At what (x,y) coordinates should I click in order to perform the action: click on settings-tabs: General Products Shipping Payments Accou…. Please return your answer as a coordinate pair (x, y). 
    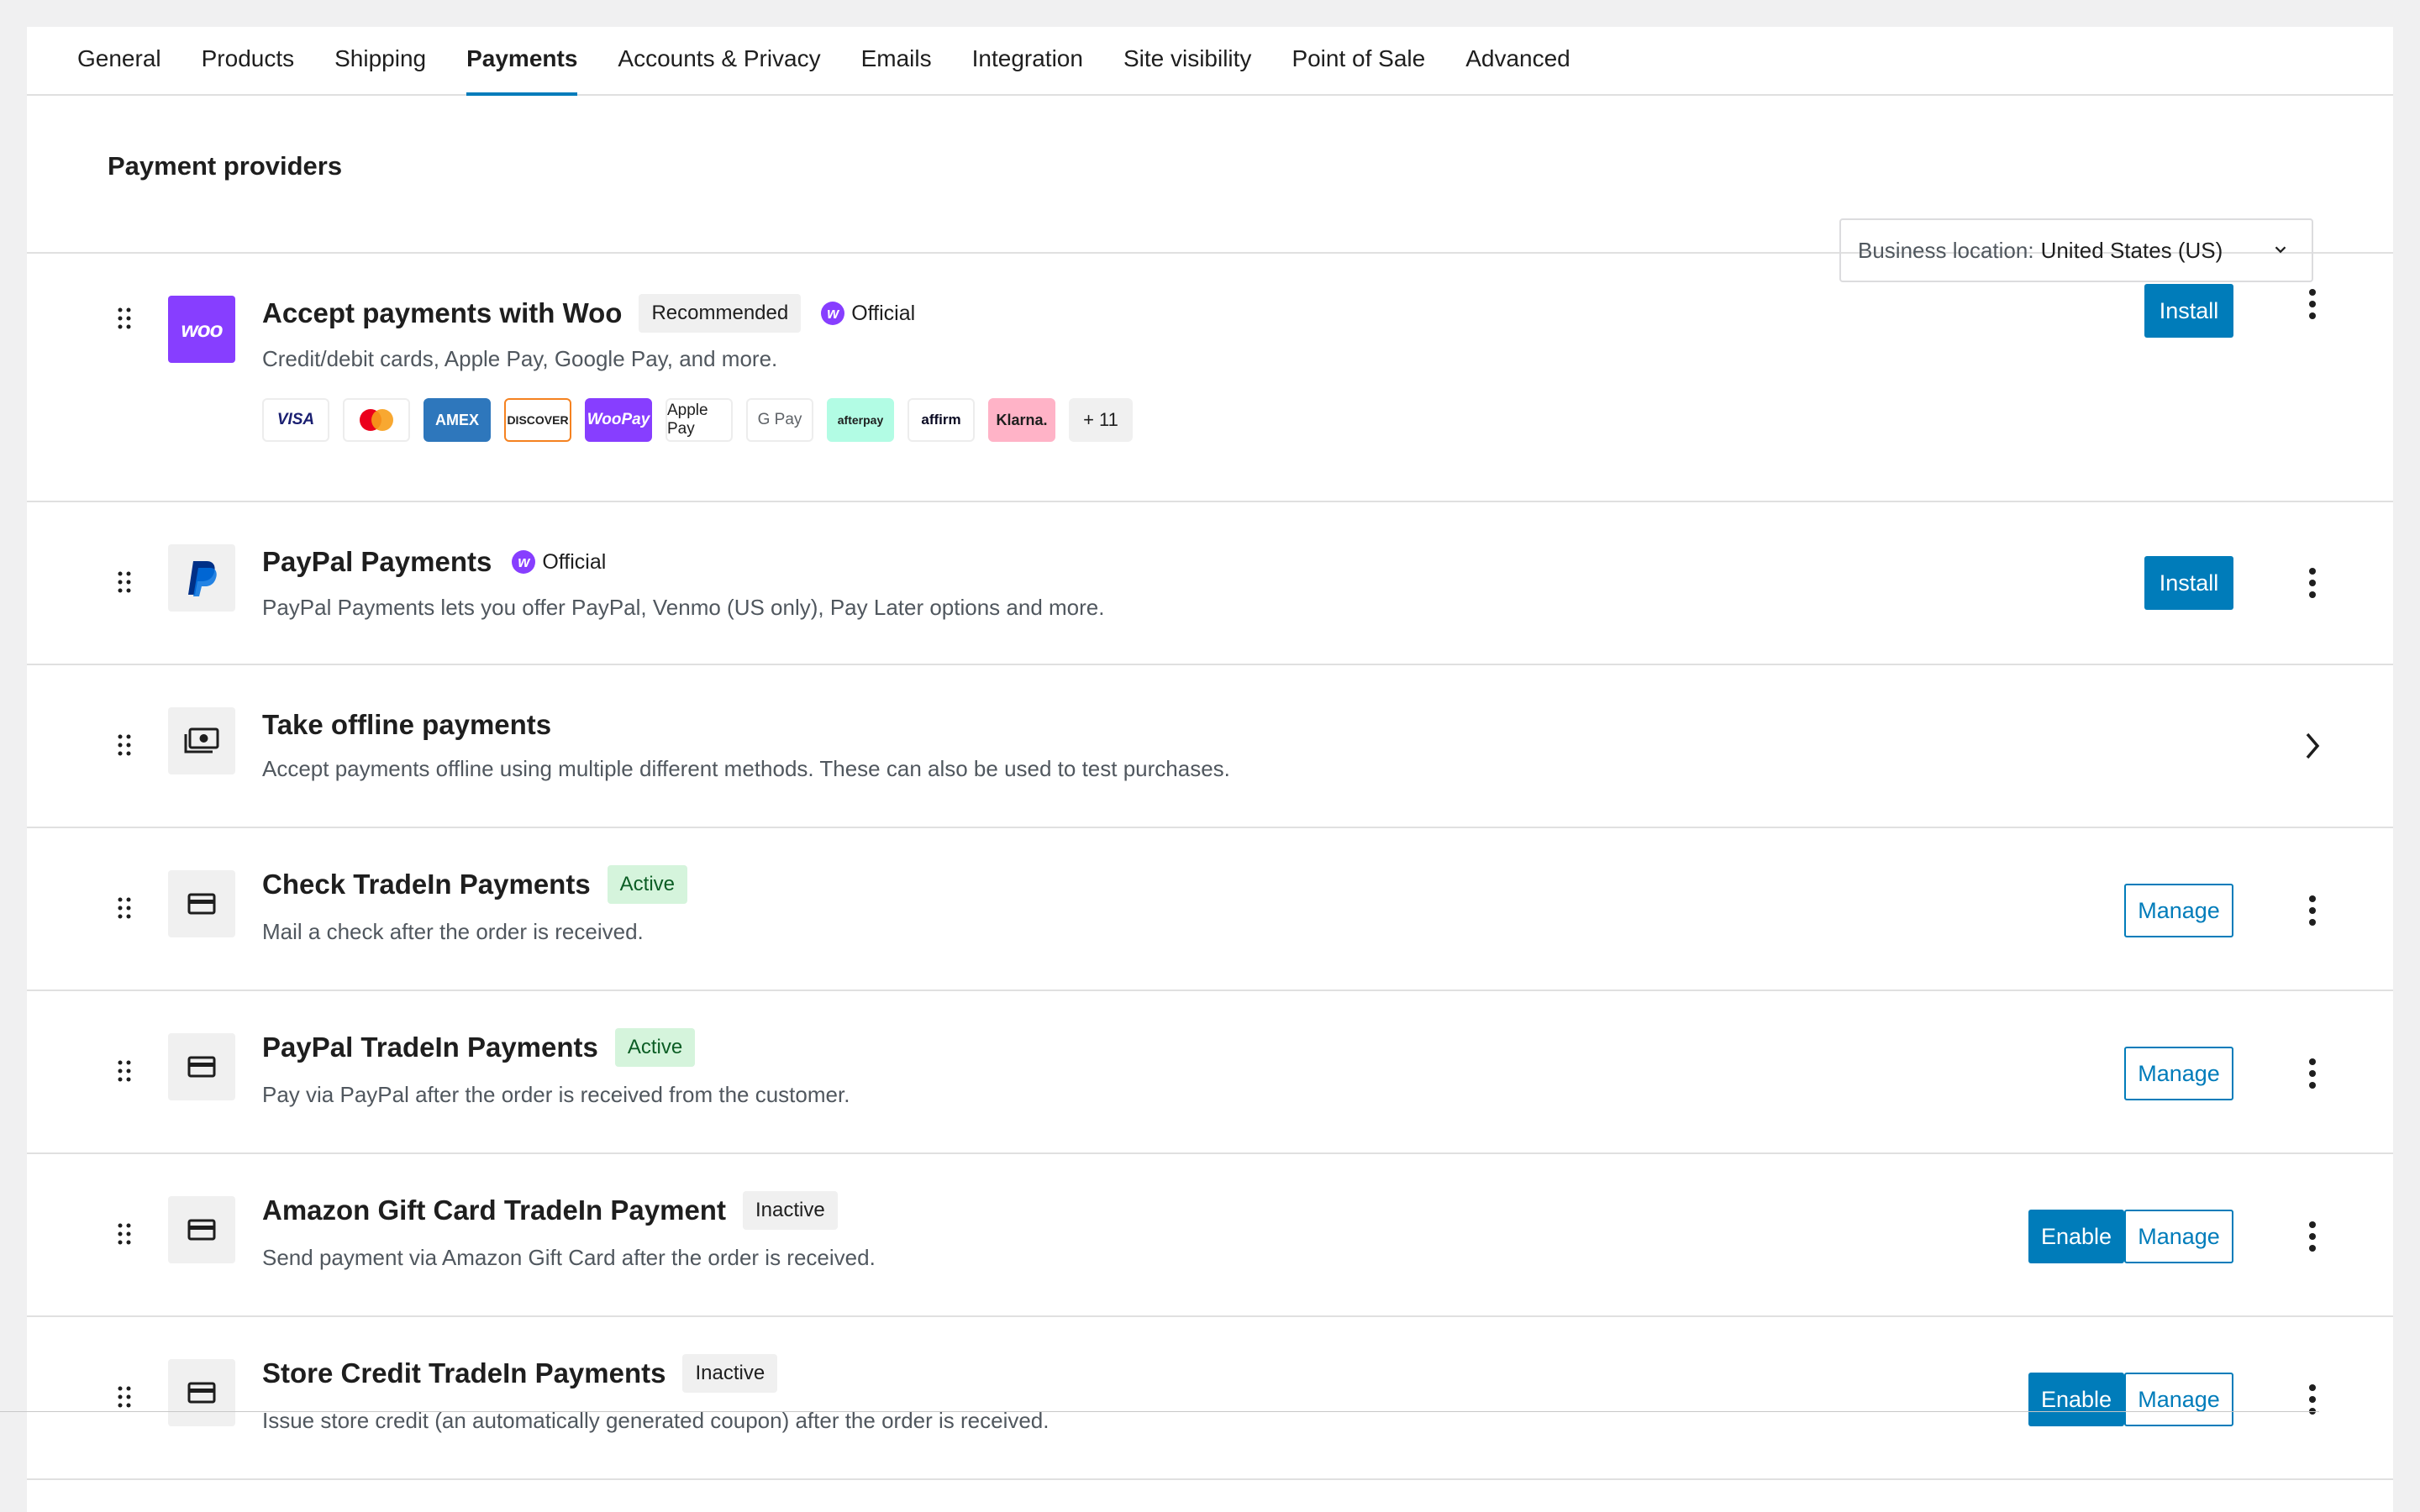
    Looking at the image, I should click on (1210, 61).